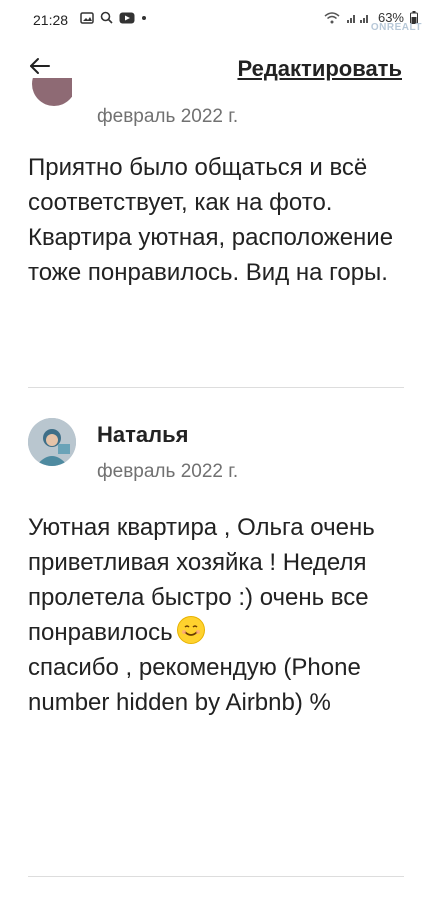 The width and height of the screenshot is (432, 910). What do you see at coordinates (144, 17) in the screenshot?
I see `dot-icon` at bounding box center [144, 17].